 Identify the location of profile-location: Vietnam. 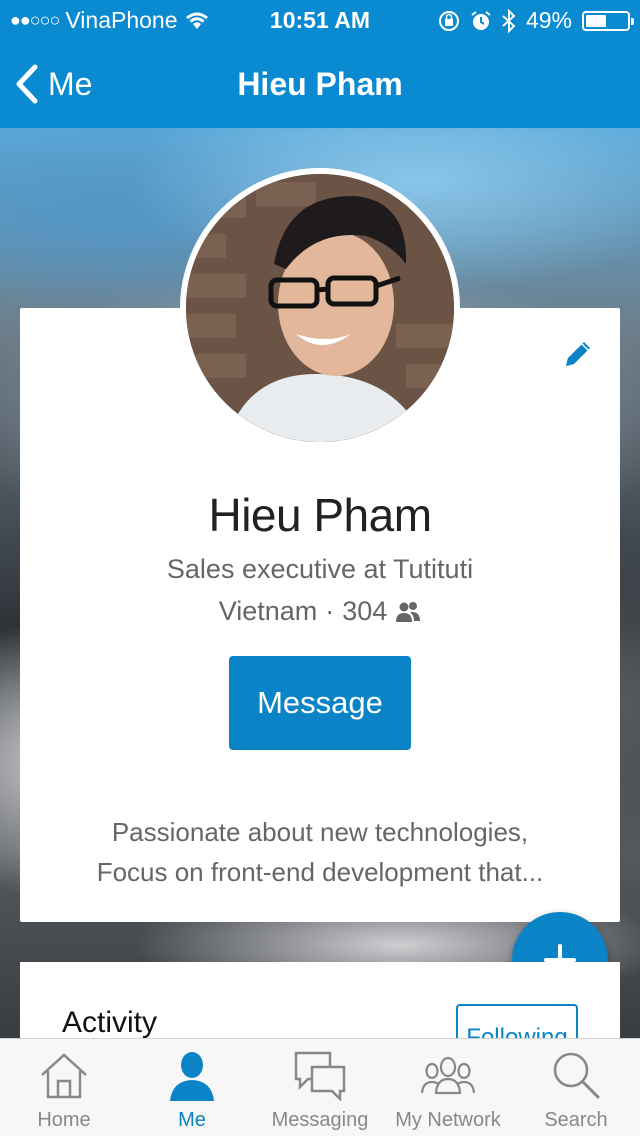
(268, 611).